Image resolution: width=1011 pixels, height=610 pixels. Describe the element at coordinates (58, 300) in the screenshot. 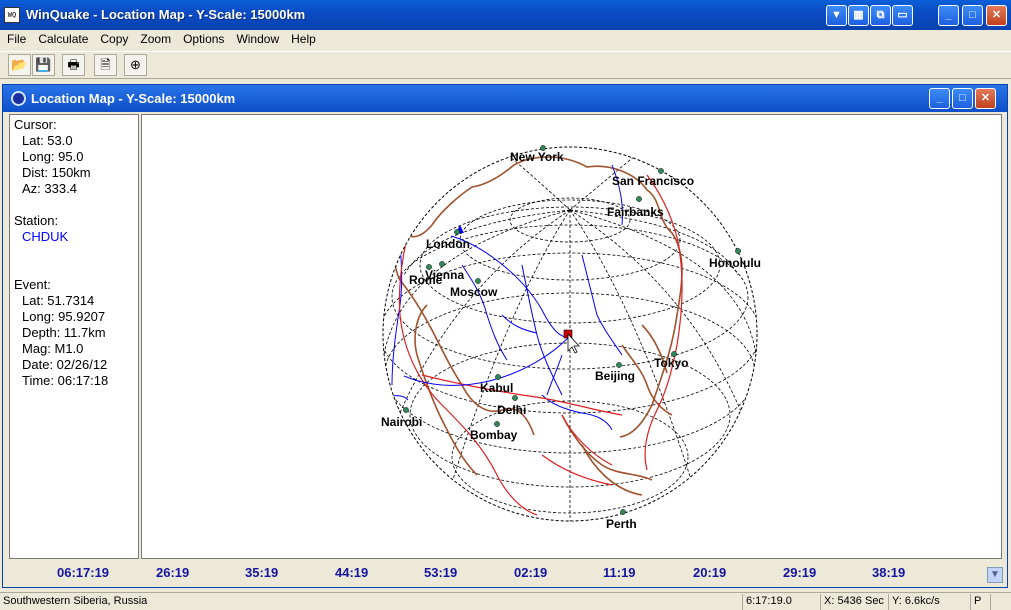

I see `event-lat: Lat: 51.7314` at that location.